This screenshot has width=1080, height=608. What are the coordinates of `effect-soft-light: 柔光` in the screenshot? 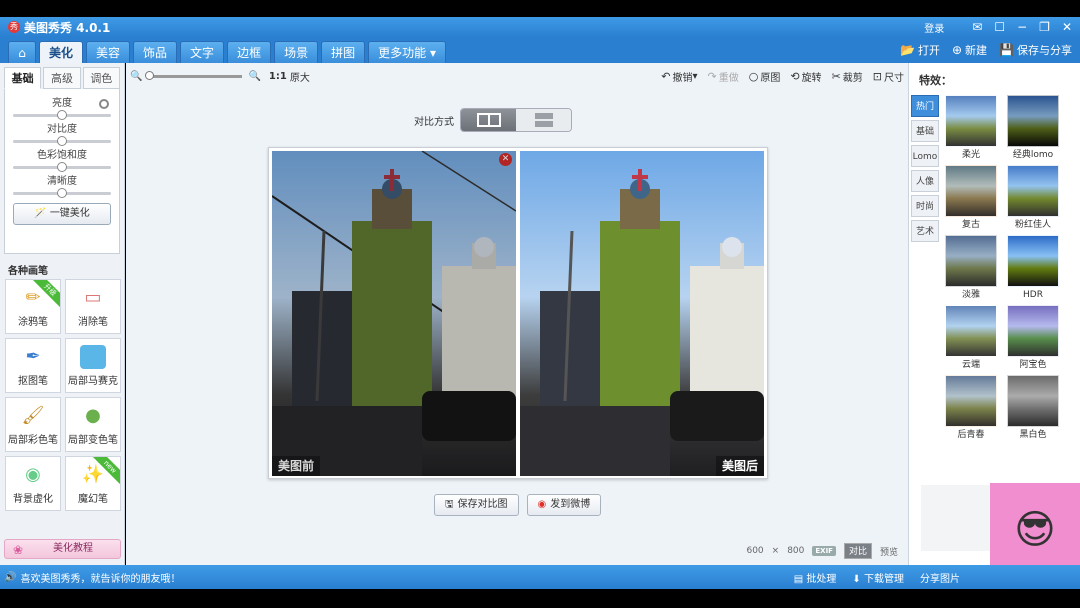 It's located at (971, 129).